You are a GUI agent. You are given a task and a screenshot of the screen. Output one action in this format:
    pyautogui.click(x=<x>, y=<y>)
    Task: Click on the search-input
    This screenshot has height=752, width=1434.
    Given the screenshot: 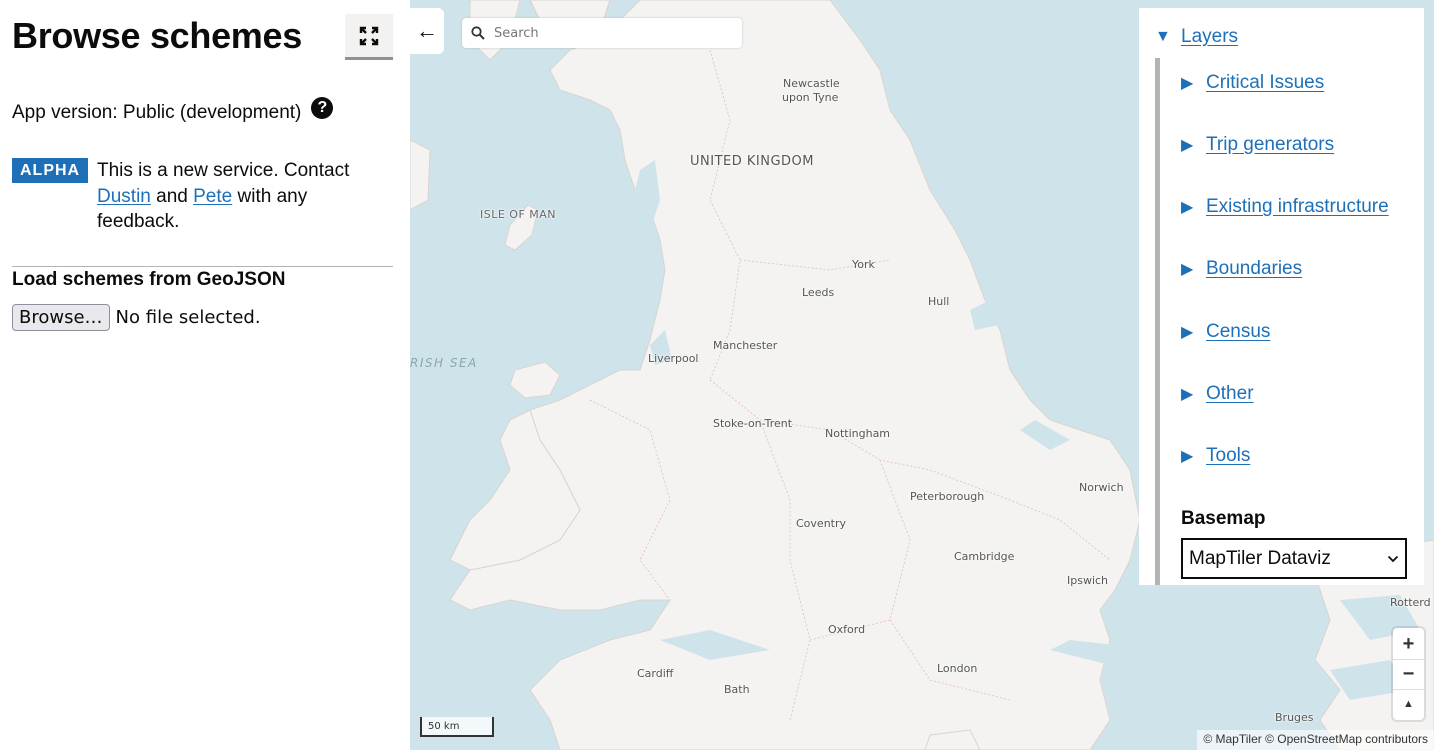 What is the action you would take?
    pyautogui.click(x=614, y=33)
    